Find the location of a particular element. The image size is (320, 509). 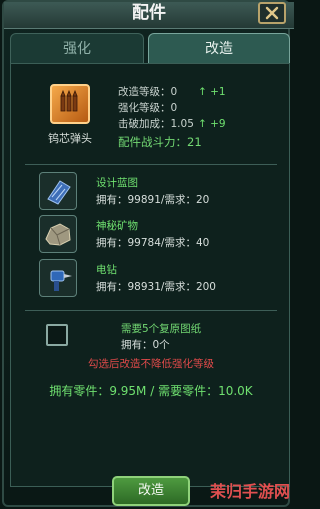

stat-gain: ↑ +9 is located at coordinates (212, 124).